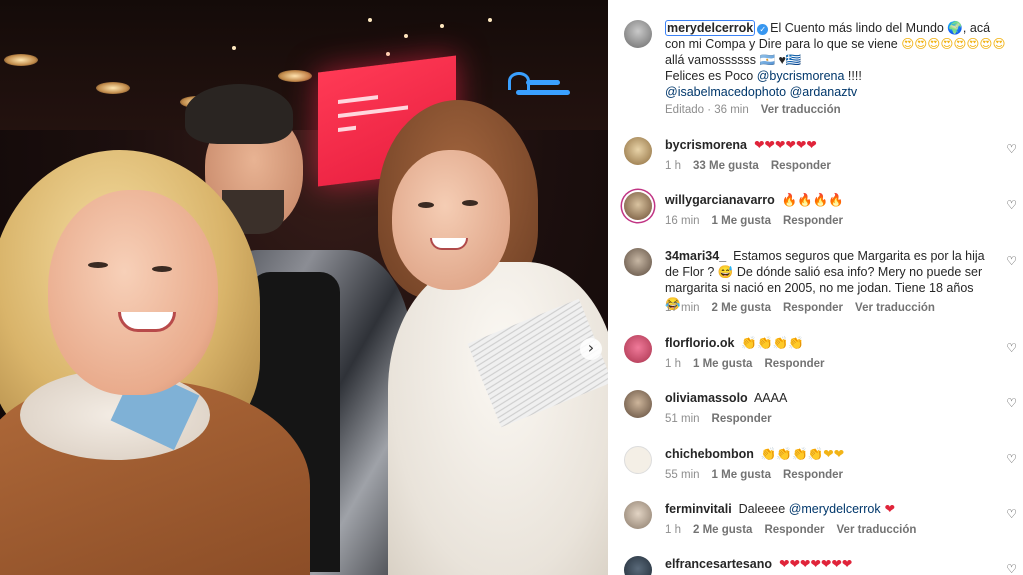 This screenshot has width=1023, height=575. What do you see at coordinates (682, 308) in the screenshot?
I see `comment-time: 17 min` at bounding box center [682, 308].